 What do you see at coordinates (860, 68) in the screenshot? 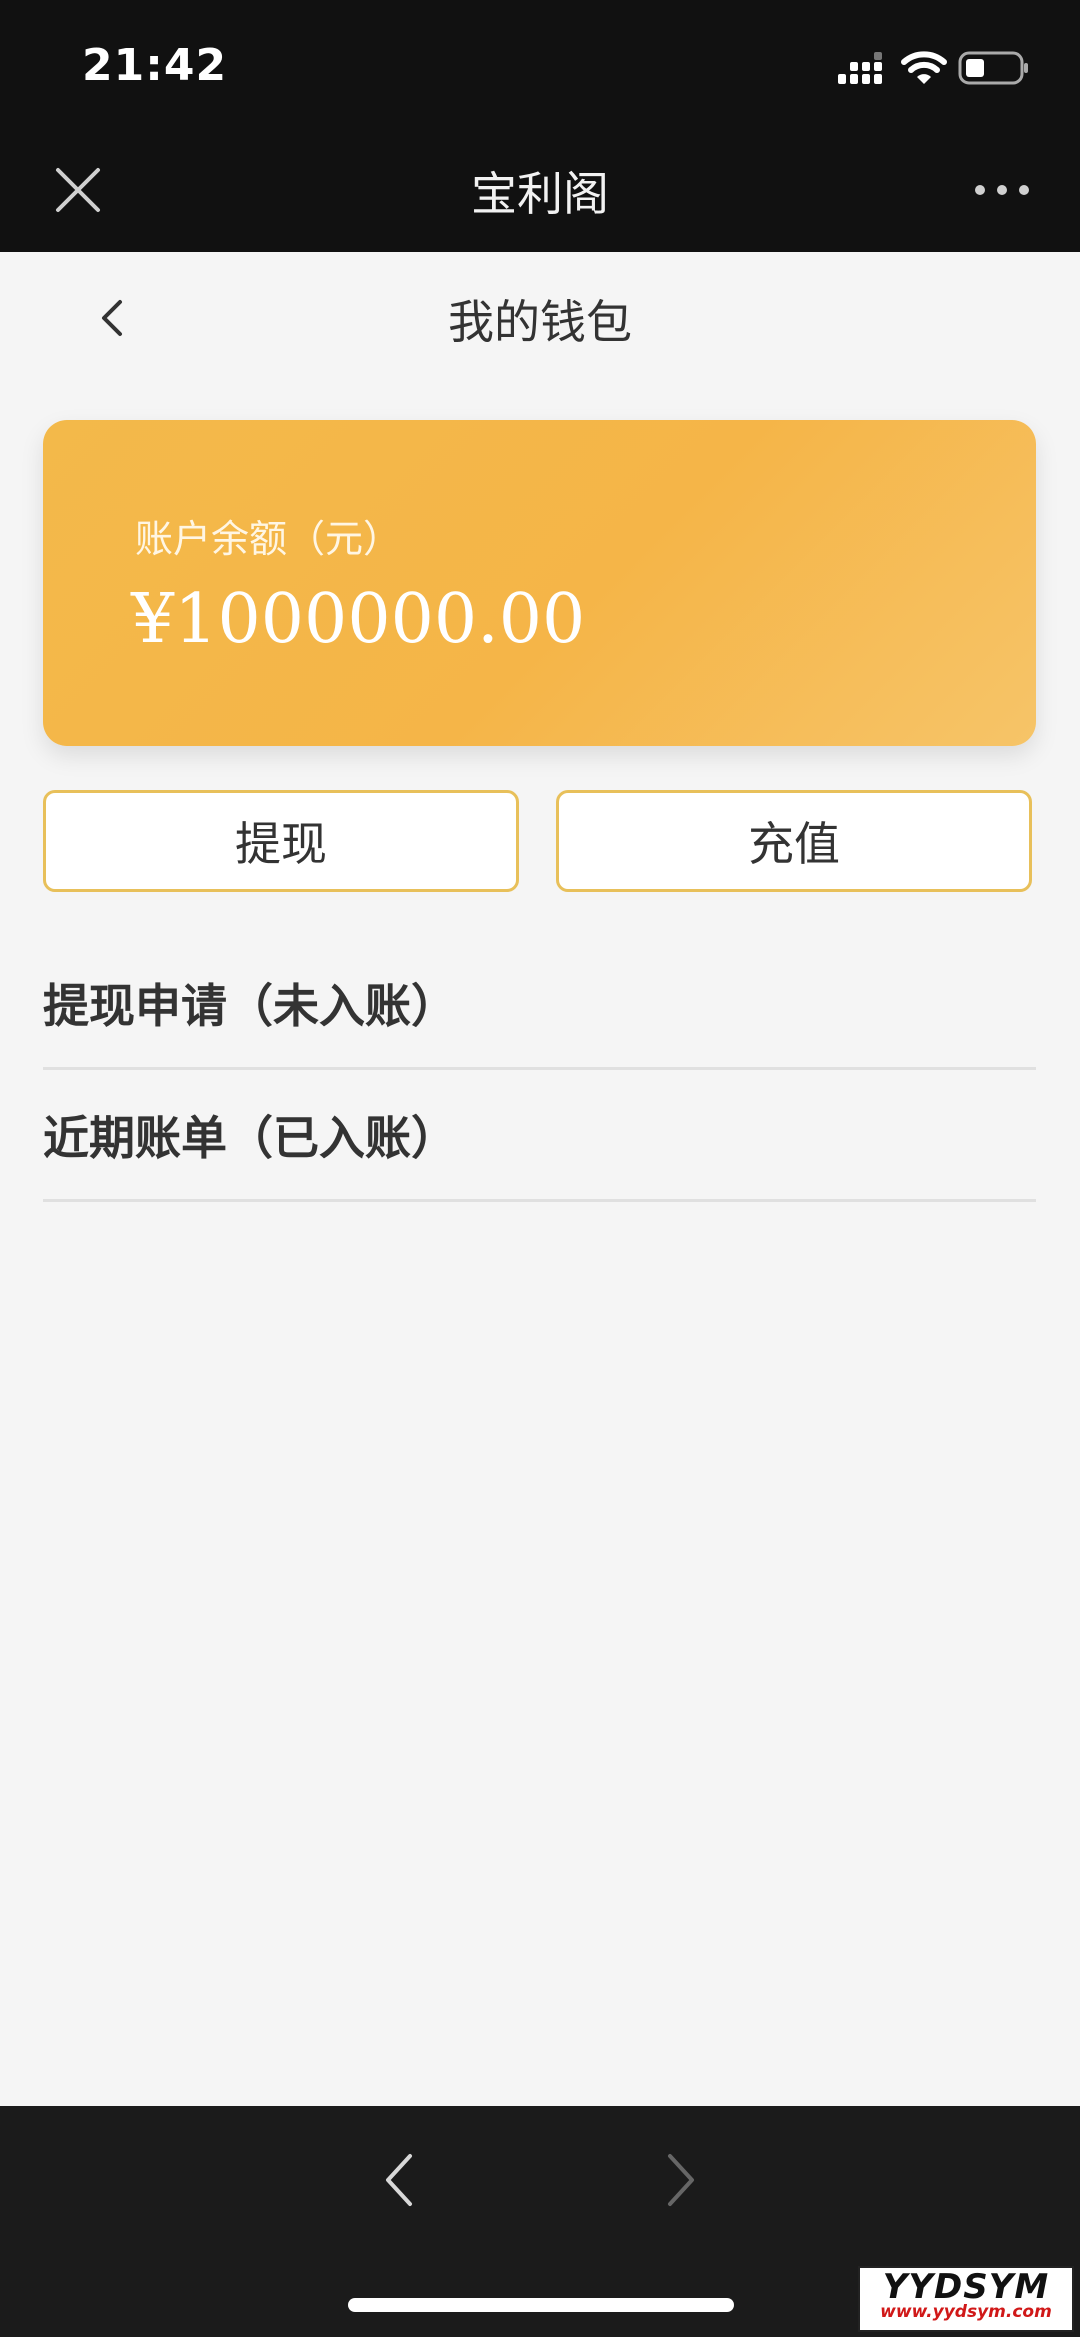
I see `cellular-signal-icon` at bounding box center [860, 68].